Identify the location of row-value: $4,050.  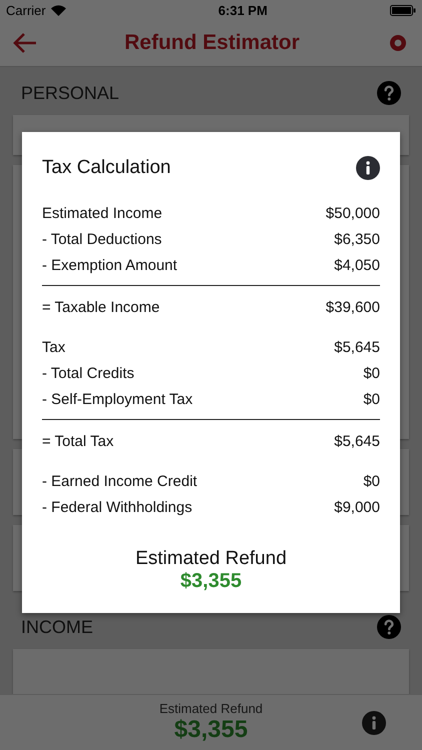
(357, 265).